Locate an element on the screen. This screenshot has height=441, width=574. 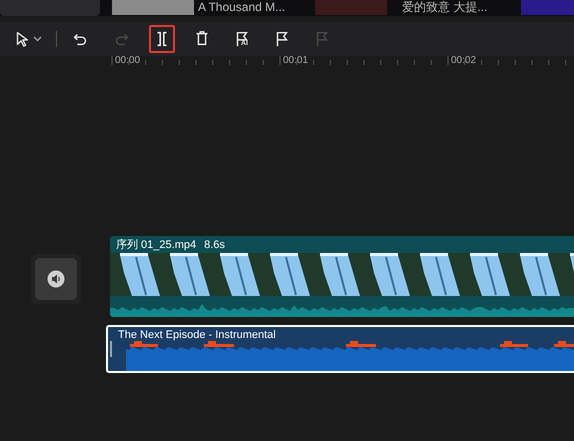
time-label: 00:02 is located at coordinates (463, 61).